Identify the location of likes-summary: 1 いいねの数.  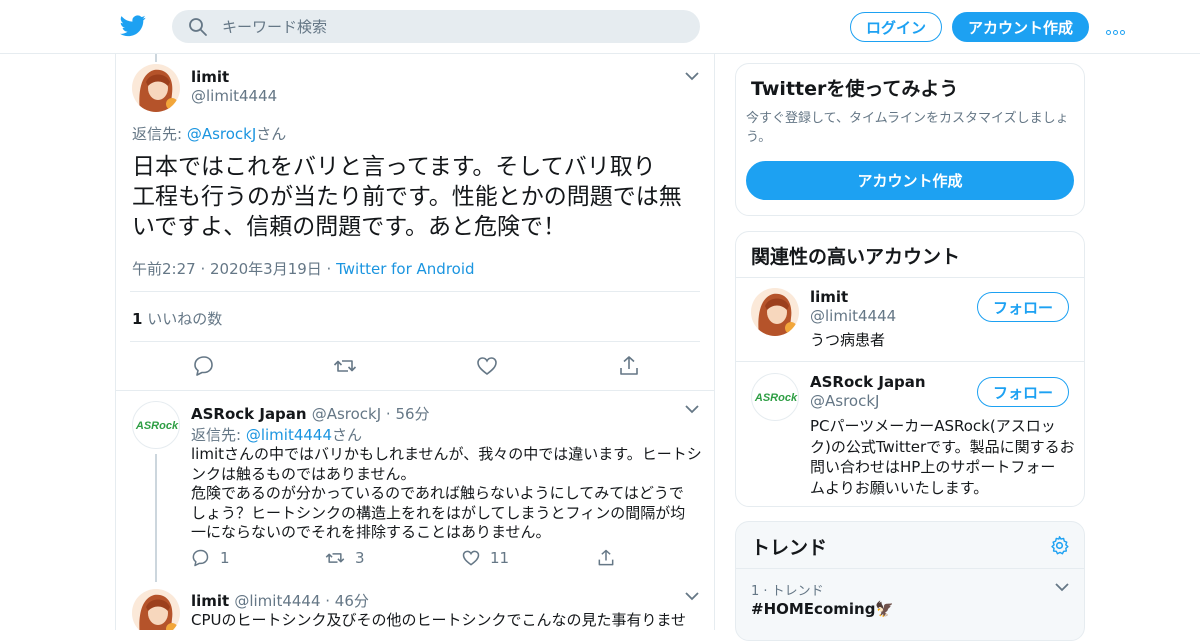
(177, 318).